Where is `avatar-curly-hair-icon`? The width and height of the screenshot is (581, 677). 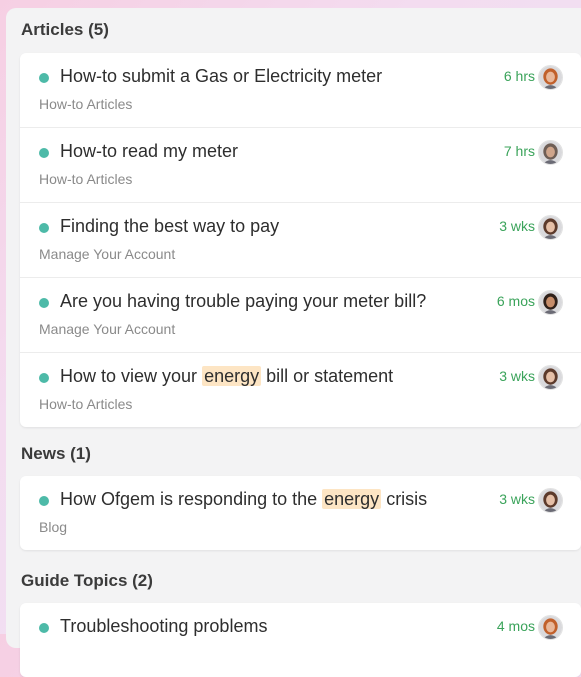 avatar-curly-hair-icon is located at coordinates (550, 302).